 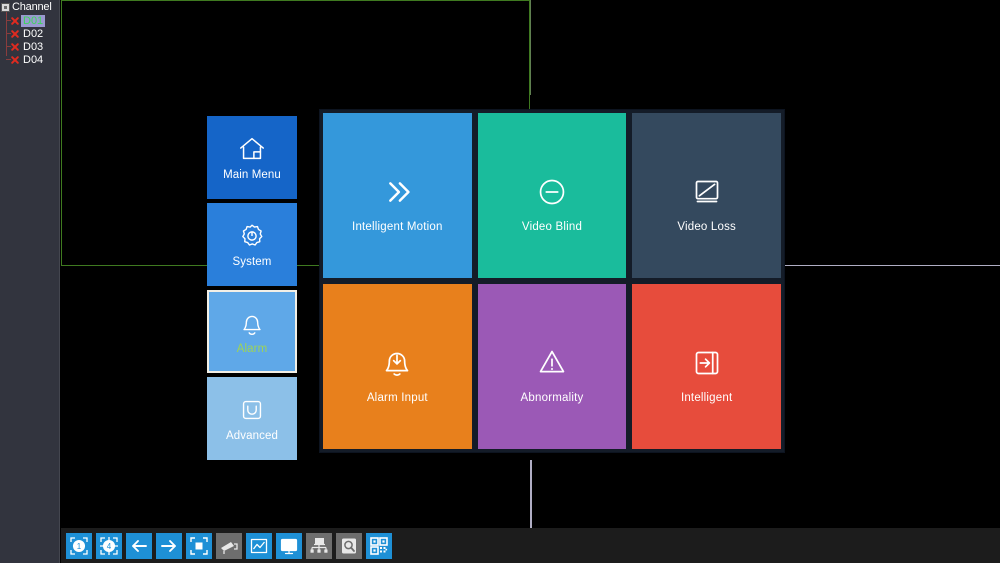 I want to click on channel-item-d03: D03, so click(x=32, y=46).